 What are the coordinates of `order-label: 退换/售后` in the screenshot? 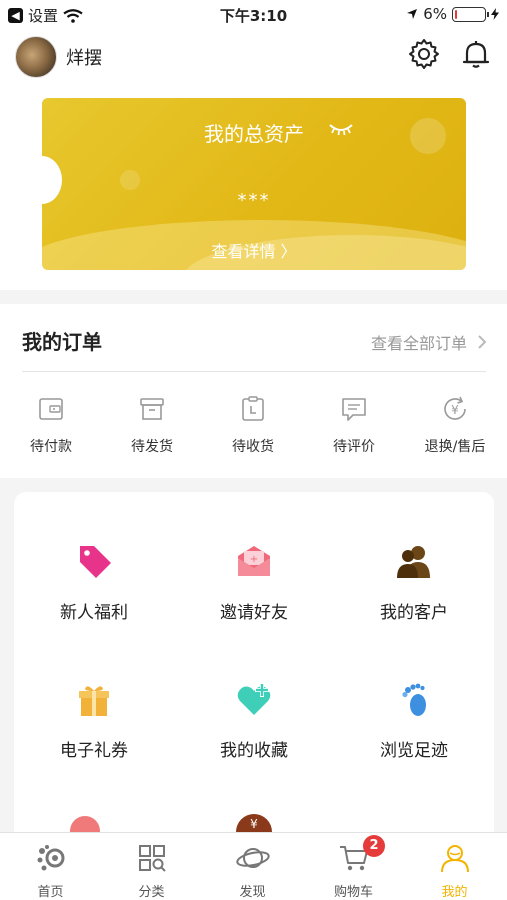 It's located at (455, 447).